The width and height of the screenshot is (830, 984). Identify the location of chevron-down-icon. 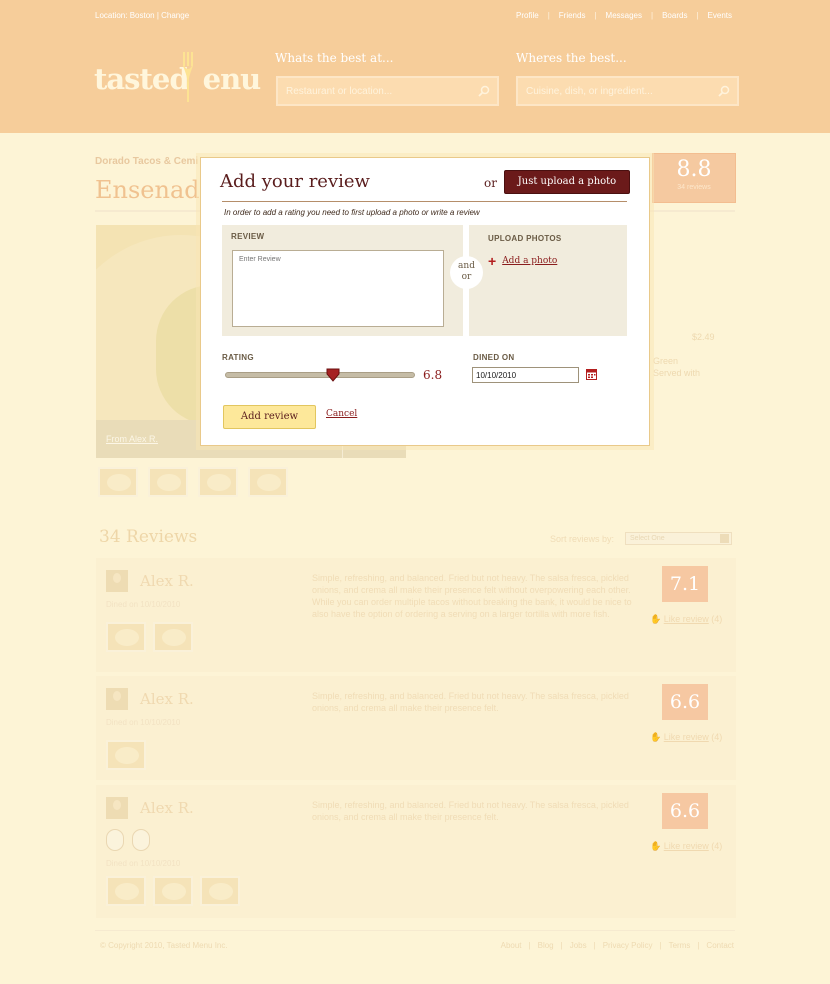
(724, 538).